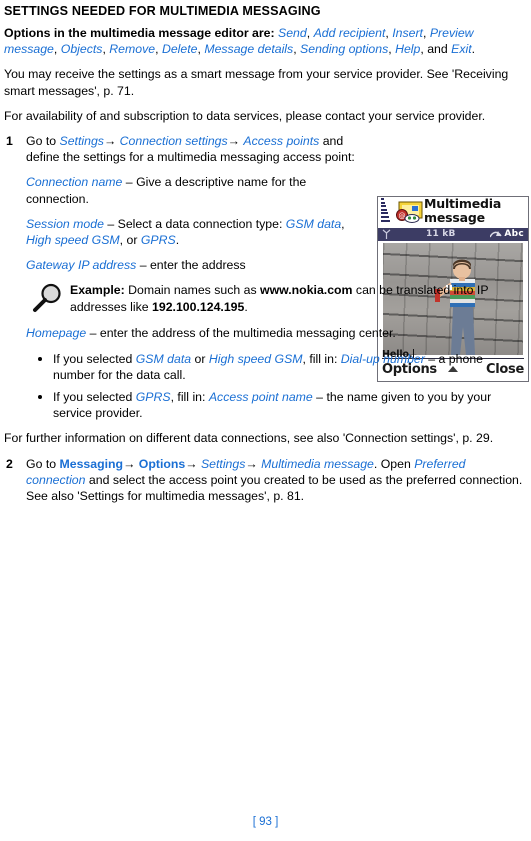 The height and width of the screenshot is (841, 531). Describe the element at coordinates (81, 141) in the screenshot. I see `path-settings: Settings` at that location.